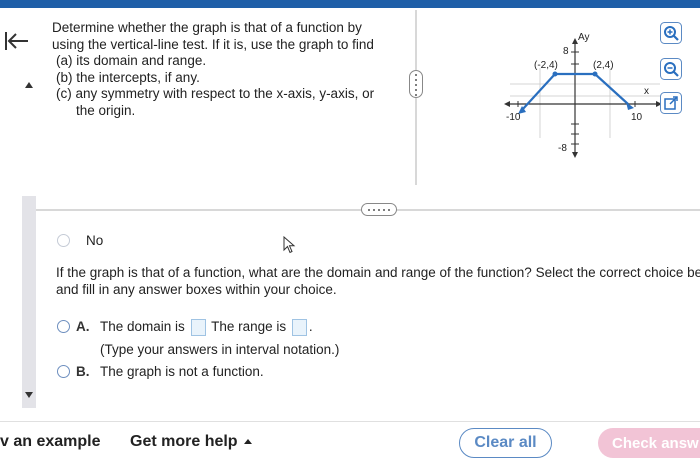  I want to click on open-external-icon, so click(671, 103).